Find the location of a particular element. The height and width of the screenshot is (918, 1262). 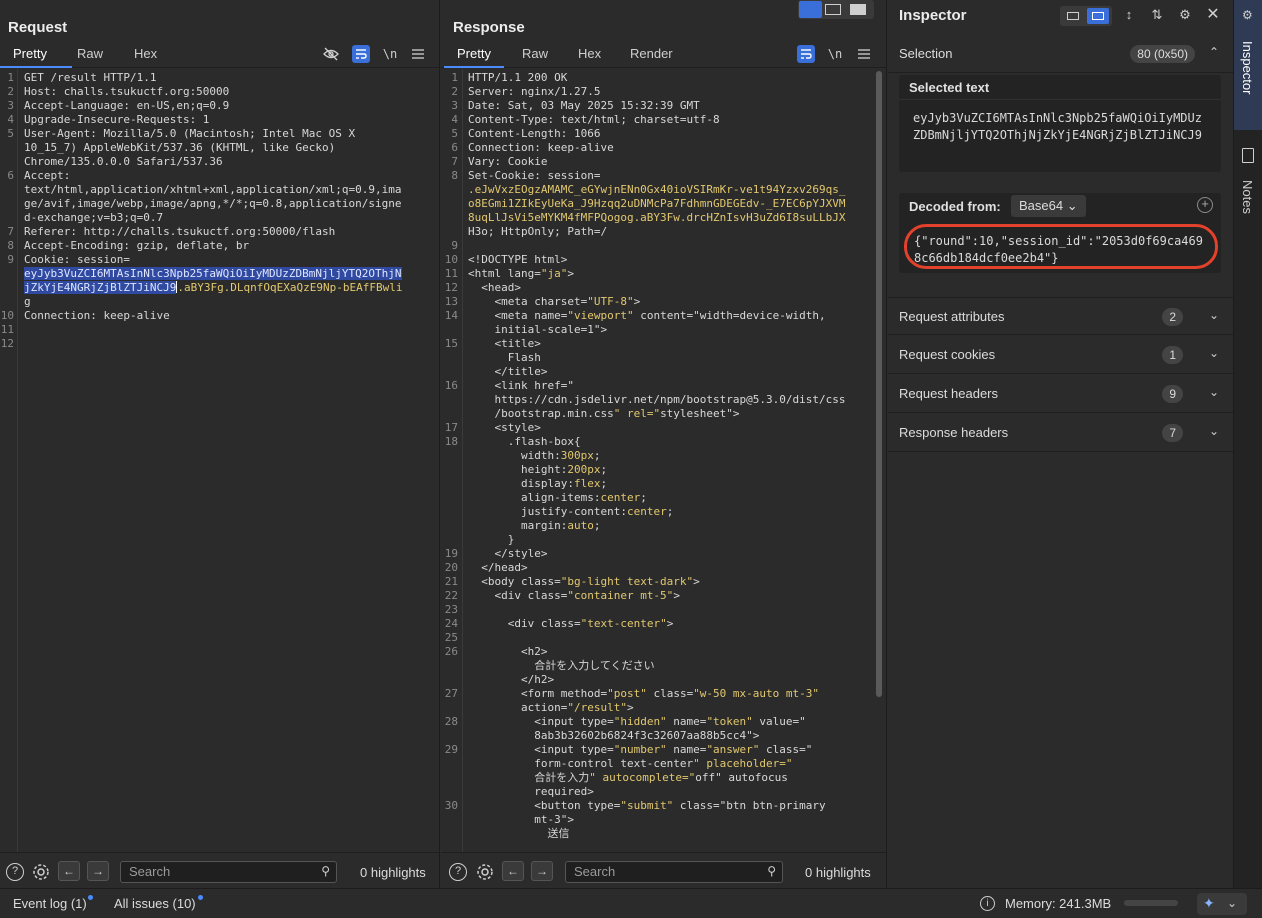

split-horizontal-icon is located at coordinates (833, 9).